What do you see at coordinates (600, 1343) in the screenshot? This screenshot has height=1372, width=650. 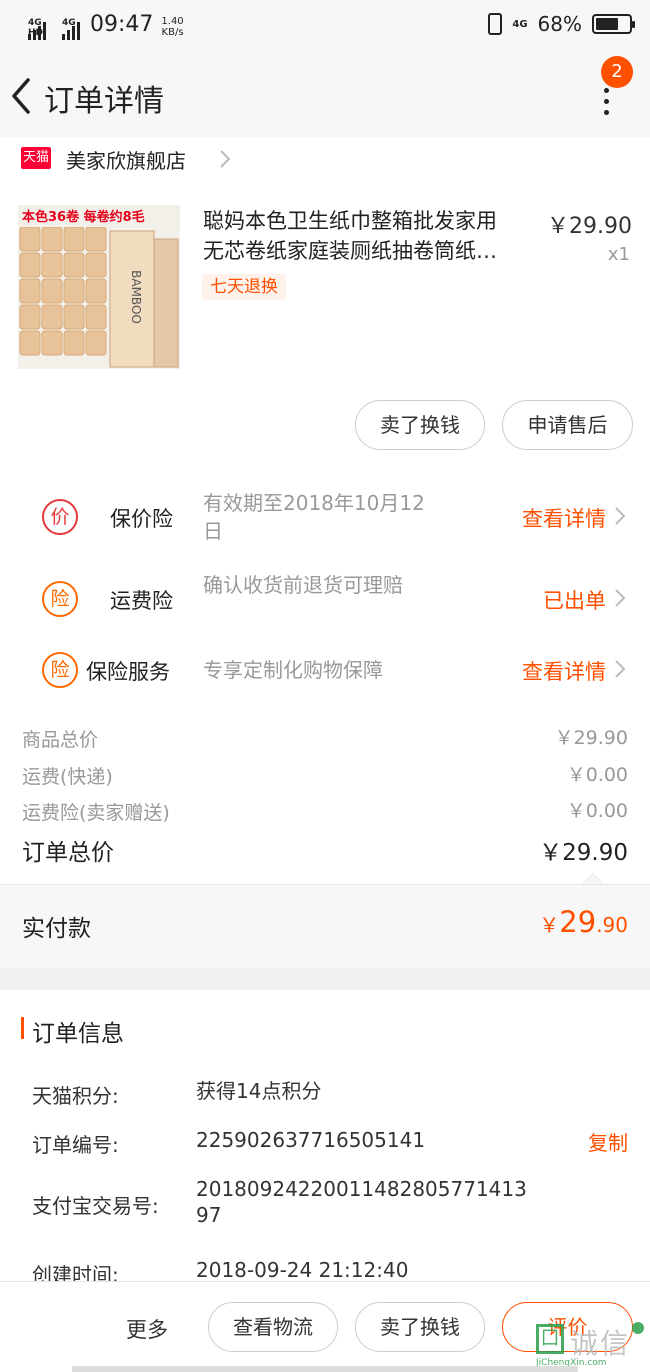 I see `watermark-text: 诚信` at bounding box center [600, 1343].